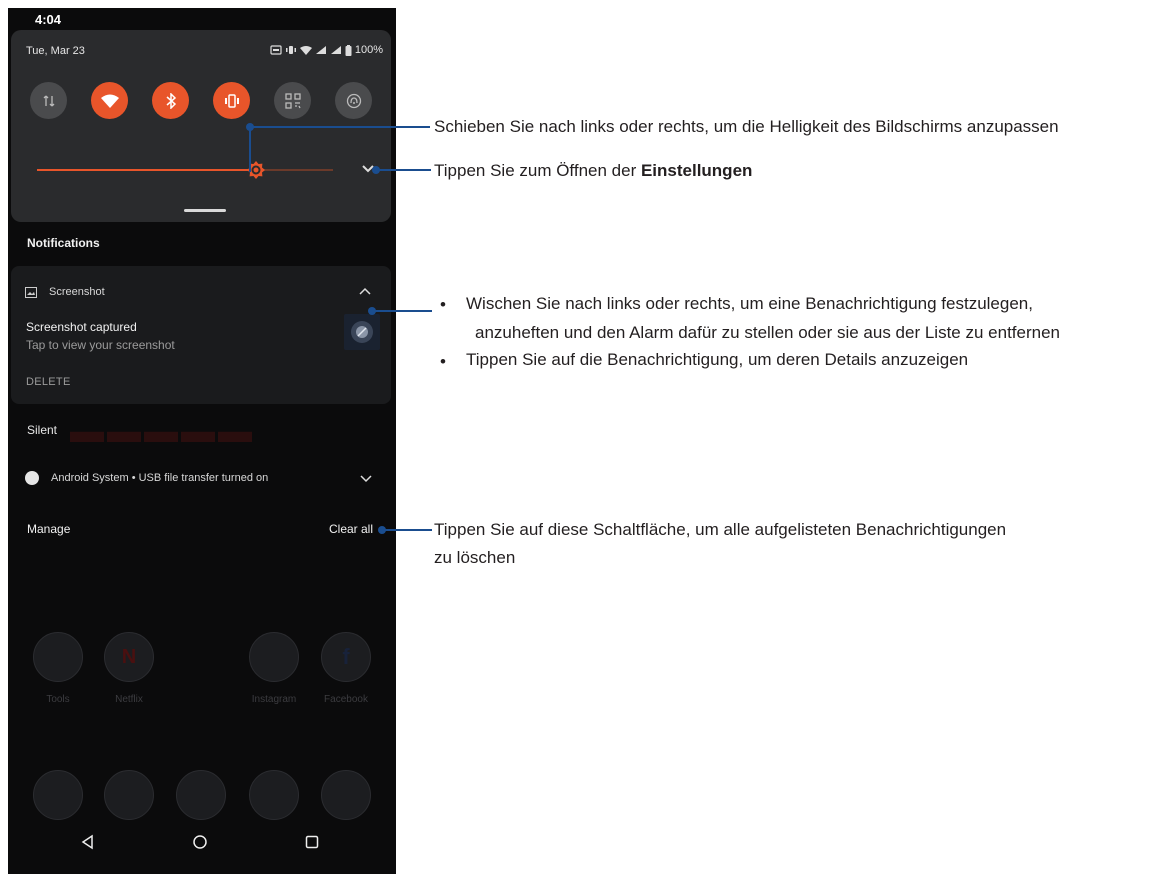  What do you see at coordinates (162, 431) in the screenshot?
I see `wallpaper-art: ▬▬▬▬▬` at bounding box center [162, 431].